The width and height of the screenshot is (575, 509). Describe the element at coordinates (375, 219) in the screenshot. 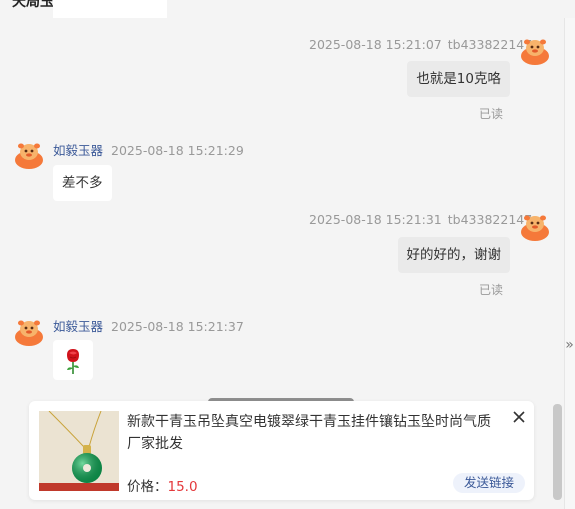

I see `message-time: 2025-08-18 15:21:31` at that location.